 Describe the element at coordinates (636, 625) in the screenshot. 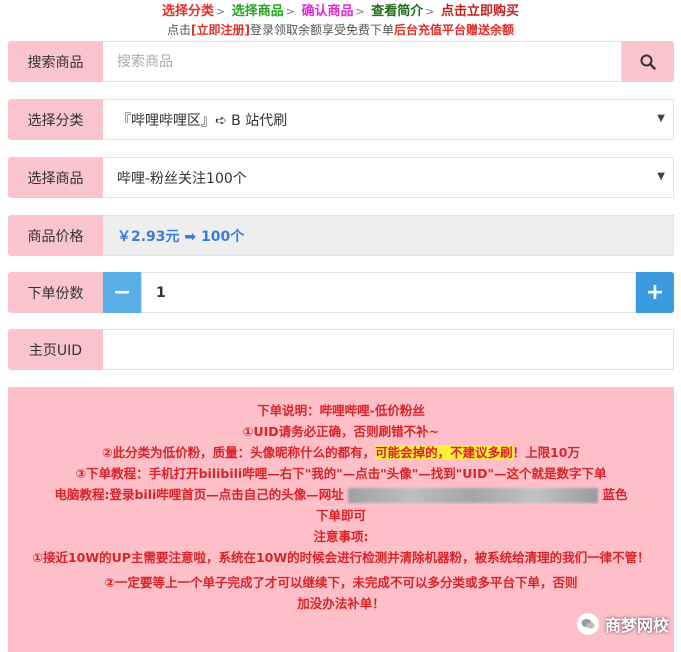

I see `watermark-text: 商梦网校` at that location.